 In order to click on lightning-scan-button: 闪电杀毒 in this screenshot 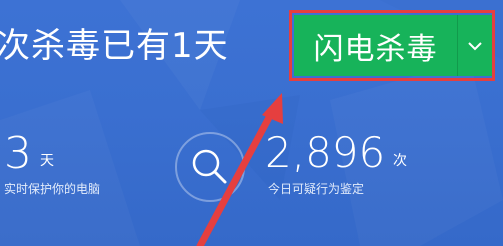, I will do `click(375, 45)`.